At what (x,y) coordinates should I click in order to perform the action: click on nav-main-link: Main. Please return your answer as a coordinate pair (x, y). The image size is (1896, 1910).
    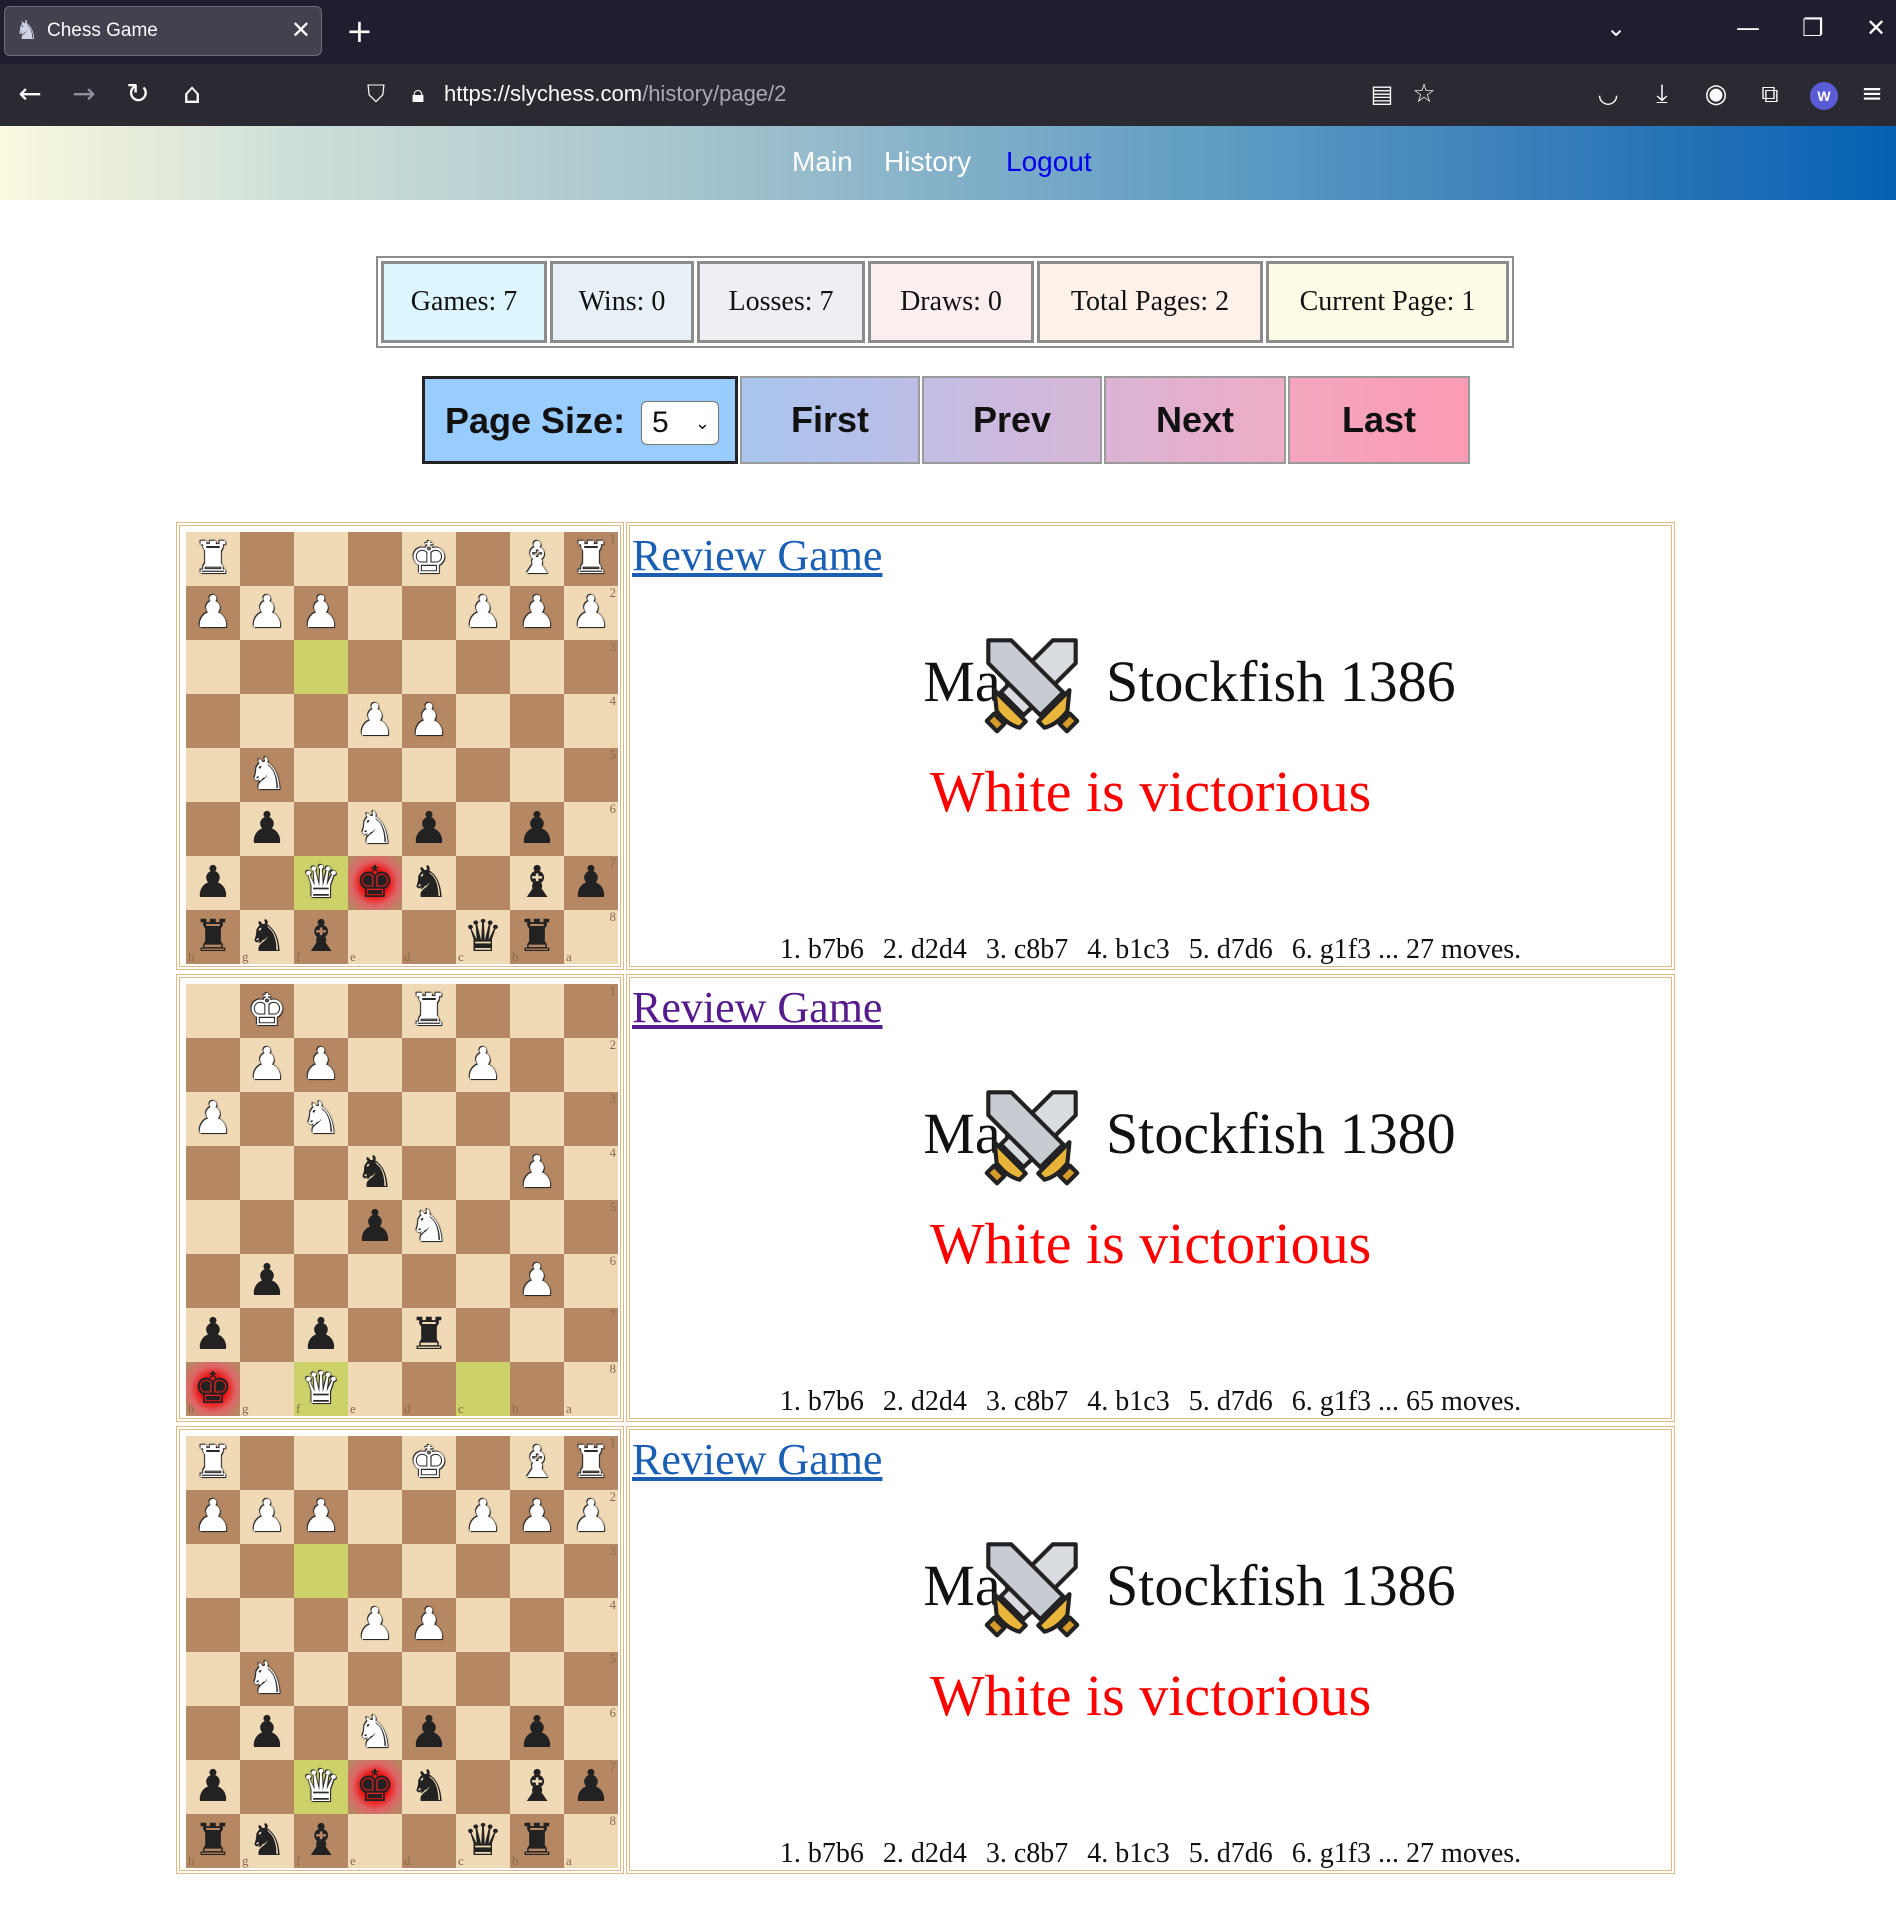
    Looking at the image, I should click on (822, 162).